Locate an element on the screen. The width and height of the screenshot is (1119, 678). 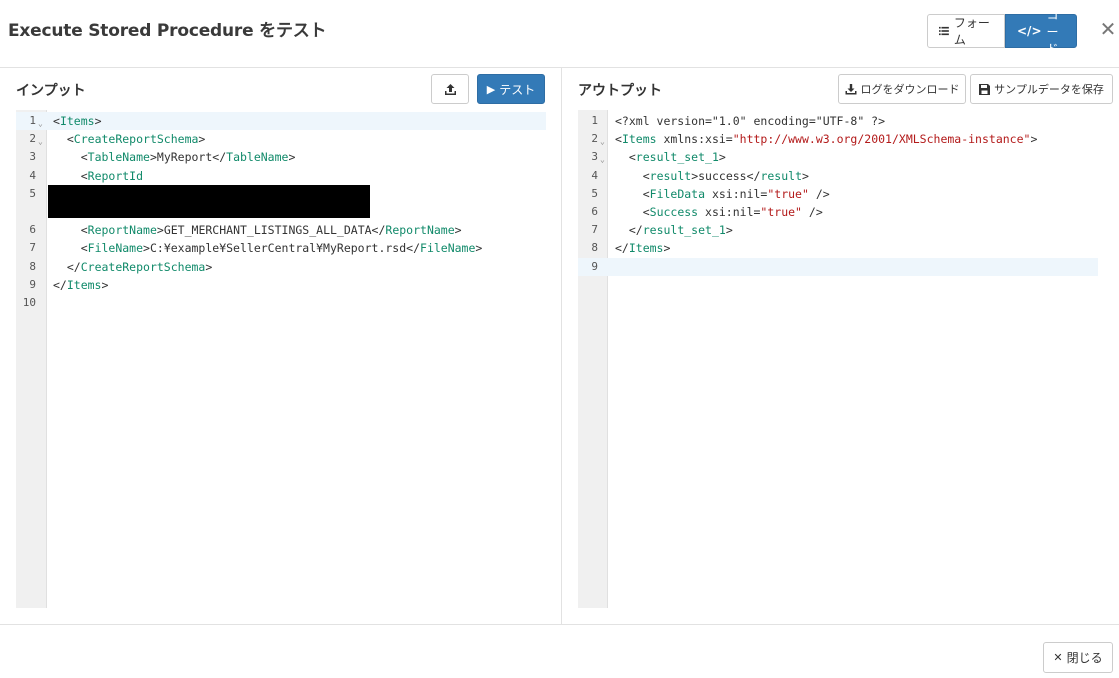
output-panel-title: アウトプット is located at coordinates (620, 91).